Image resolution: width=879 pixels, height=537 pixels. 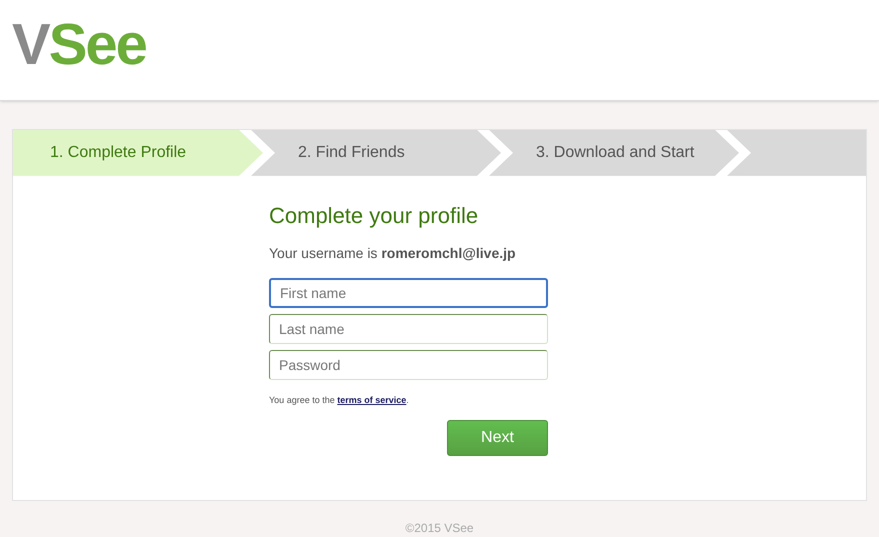 What do you see at coordinates (138, 153) in the screenshot?
I see `step-tab: 1. Complete Profile` at bounding box center [138, 153].